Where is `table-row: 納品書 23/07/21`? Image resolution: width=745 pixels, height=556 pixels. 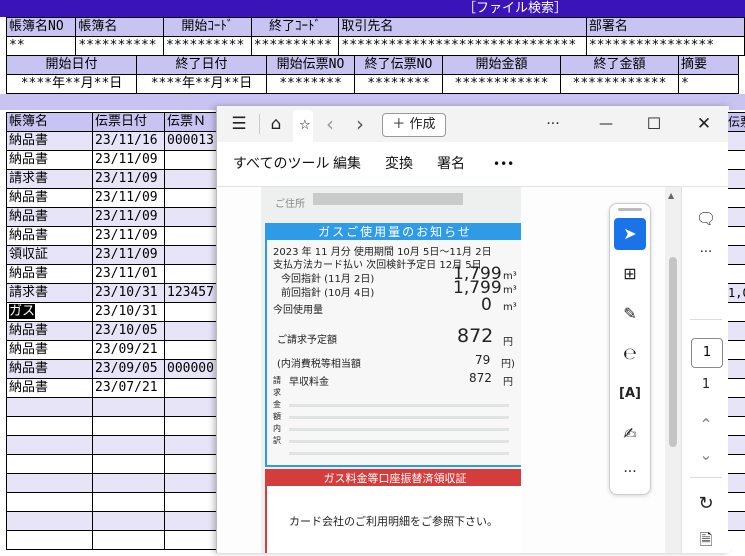
table-row: 納品書 23/07/21 is located at coordinates (115, 388).